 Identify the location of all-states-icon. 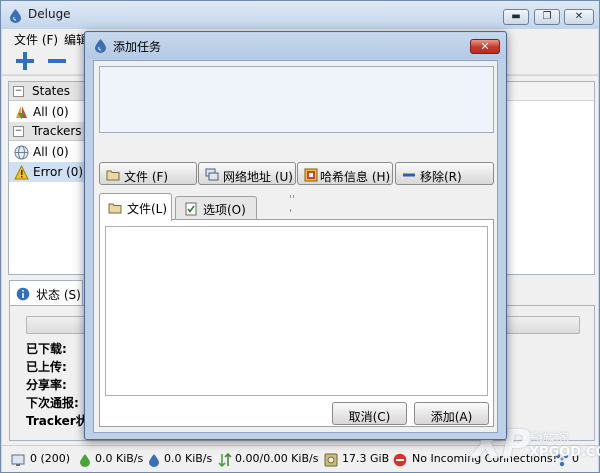
(21, 112).